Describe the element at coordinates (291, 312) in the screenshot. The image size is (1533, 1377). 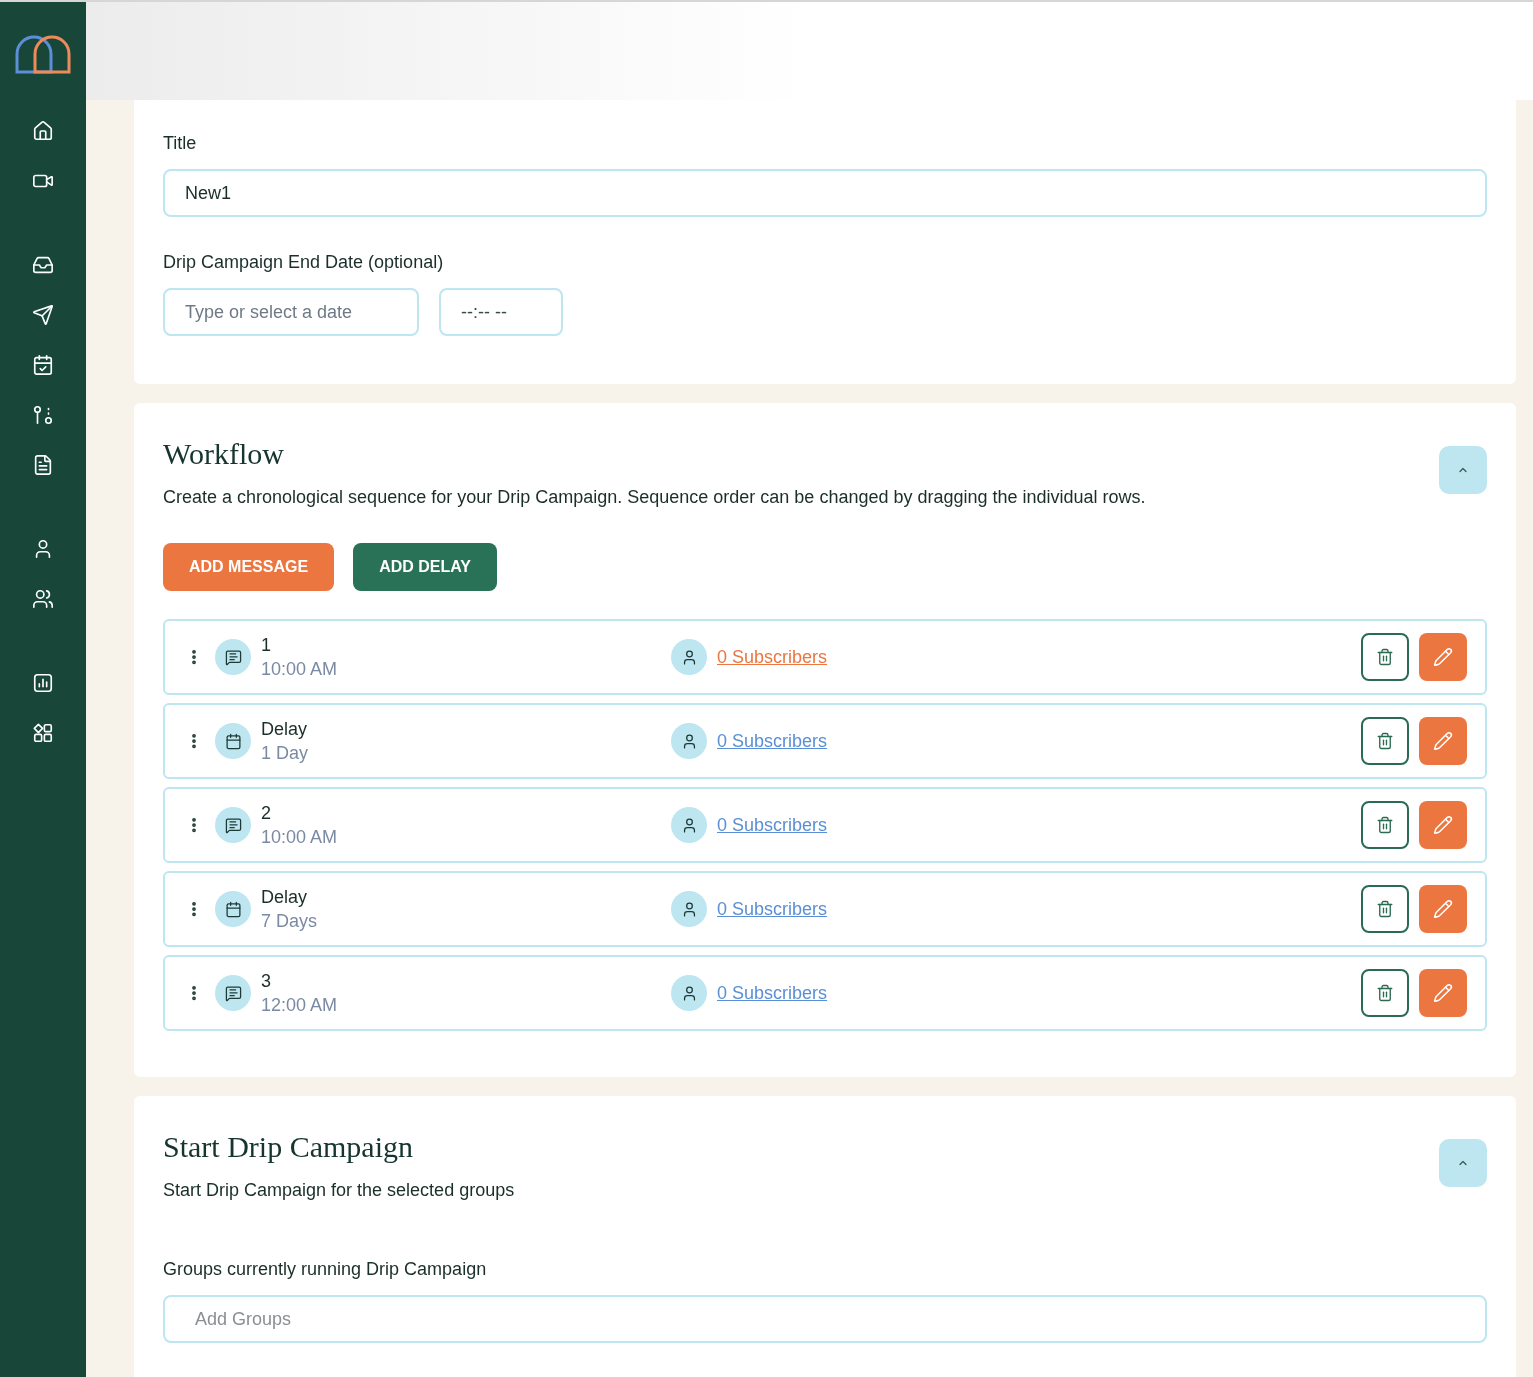
I see `date-input: Type or select a date` at that location.